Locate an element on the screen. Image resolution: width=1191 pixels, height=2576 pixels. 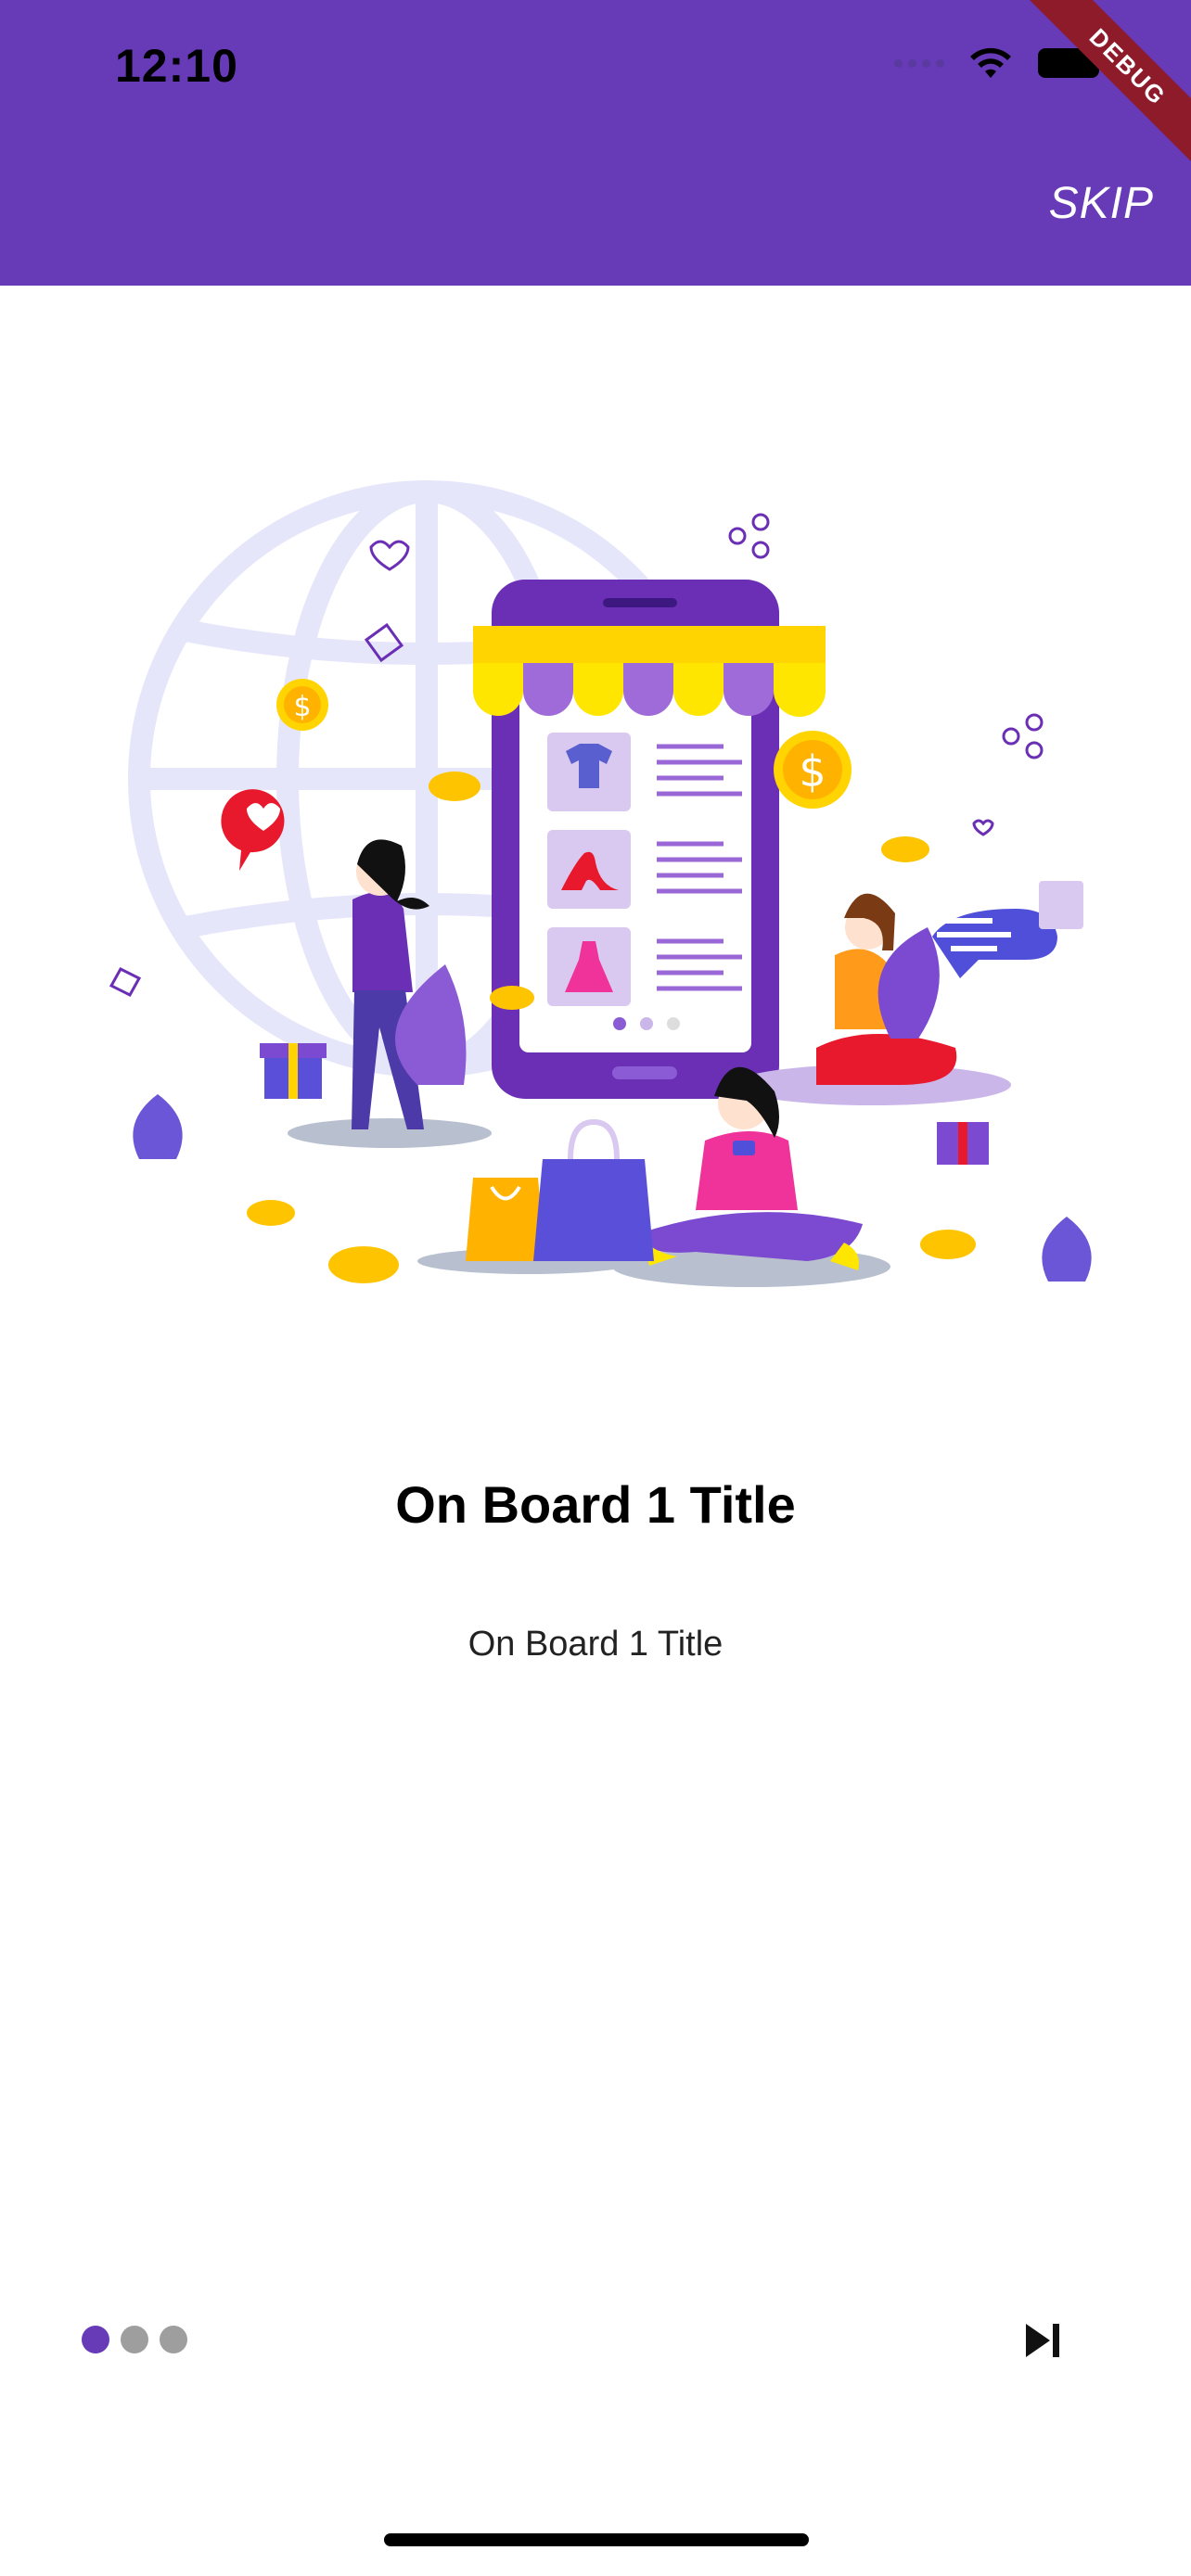
woman-standing is located at coordinates (356, 969).